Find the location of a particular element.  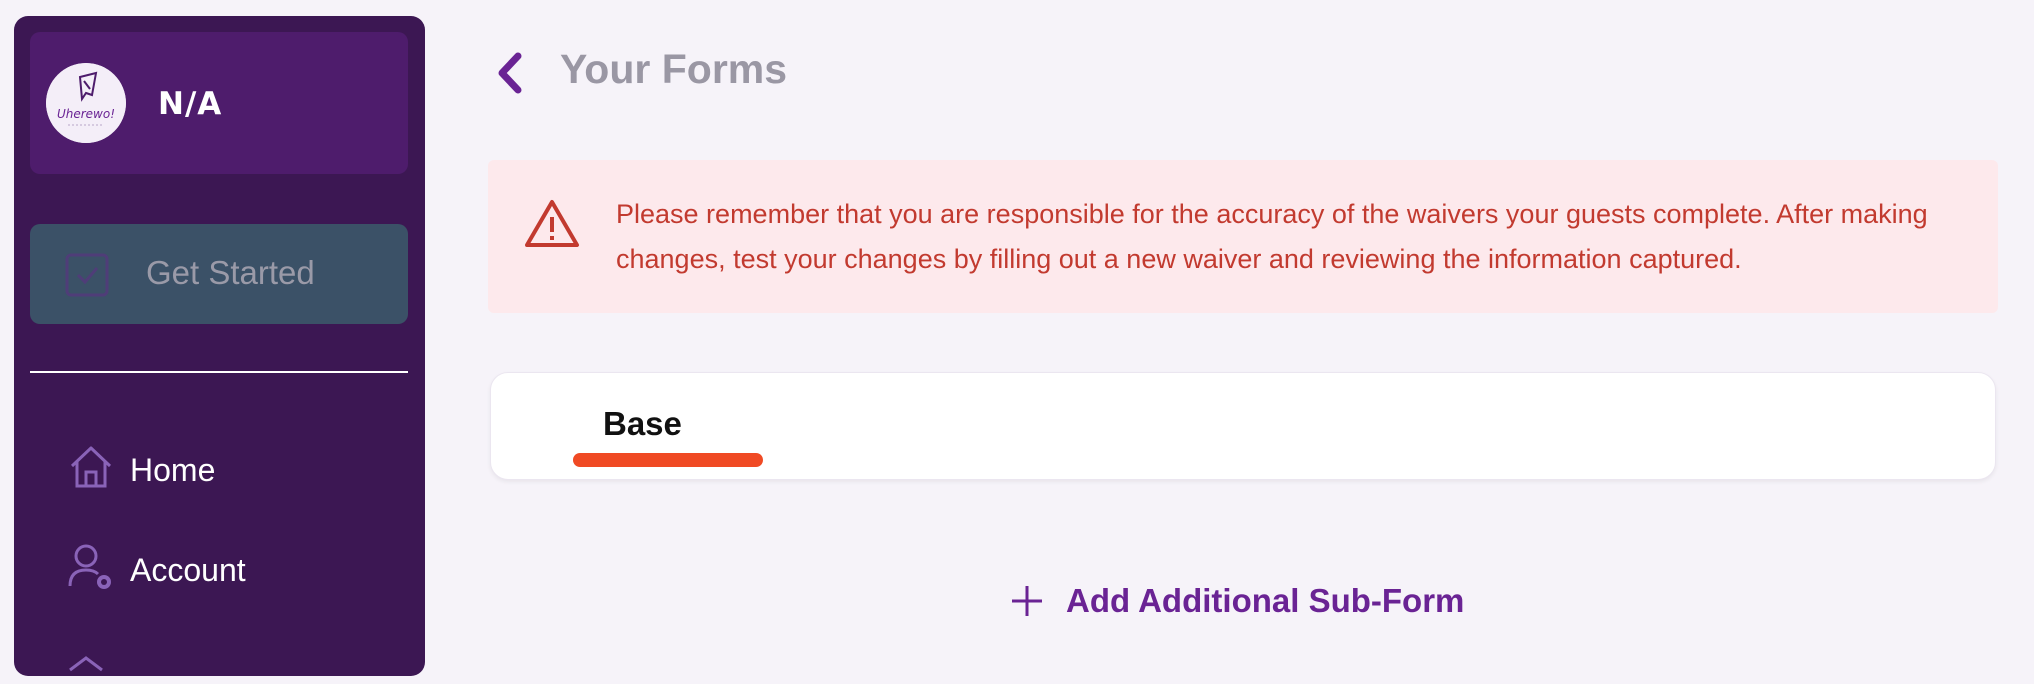

form-card-base: Base is located at coordinates (1243, 426).